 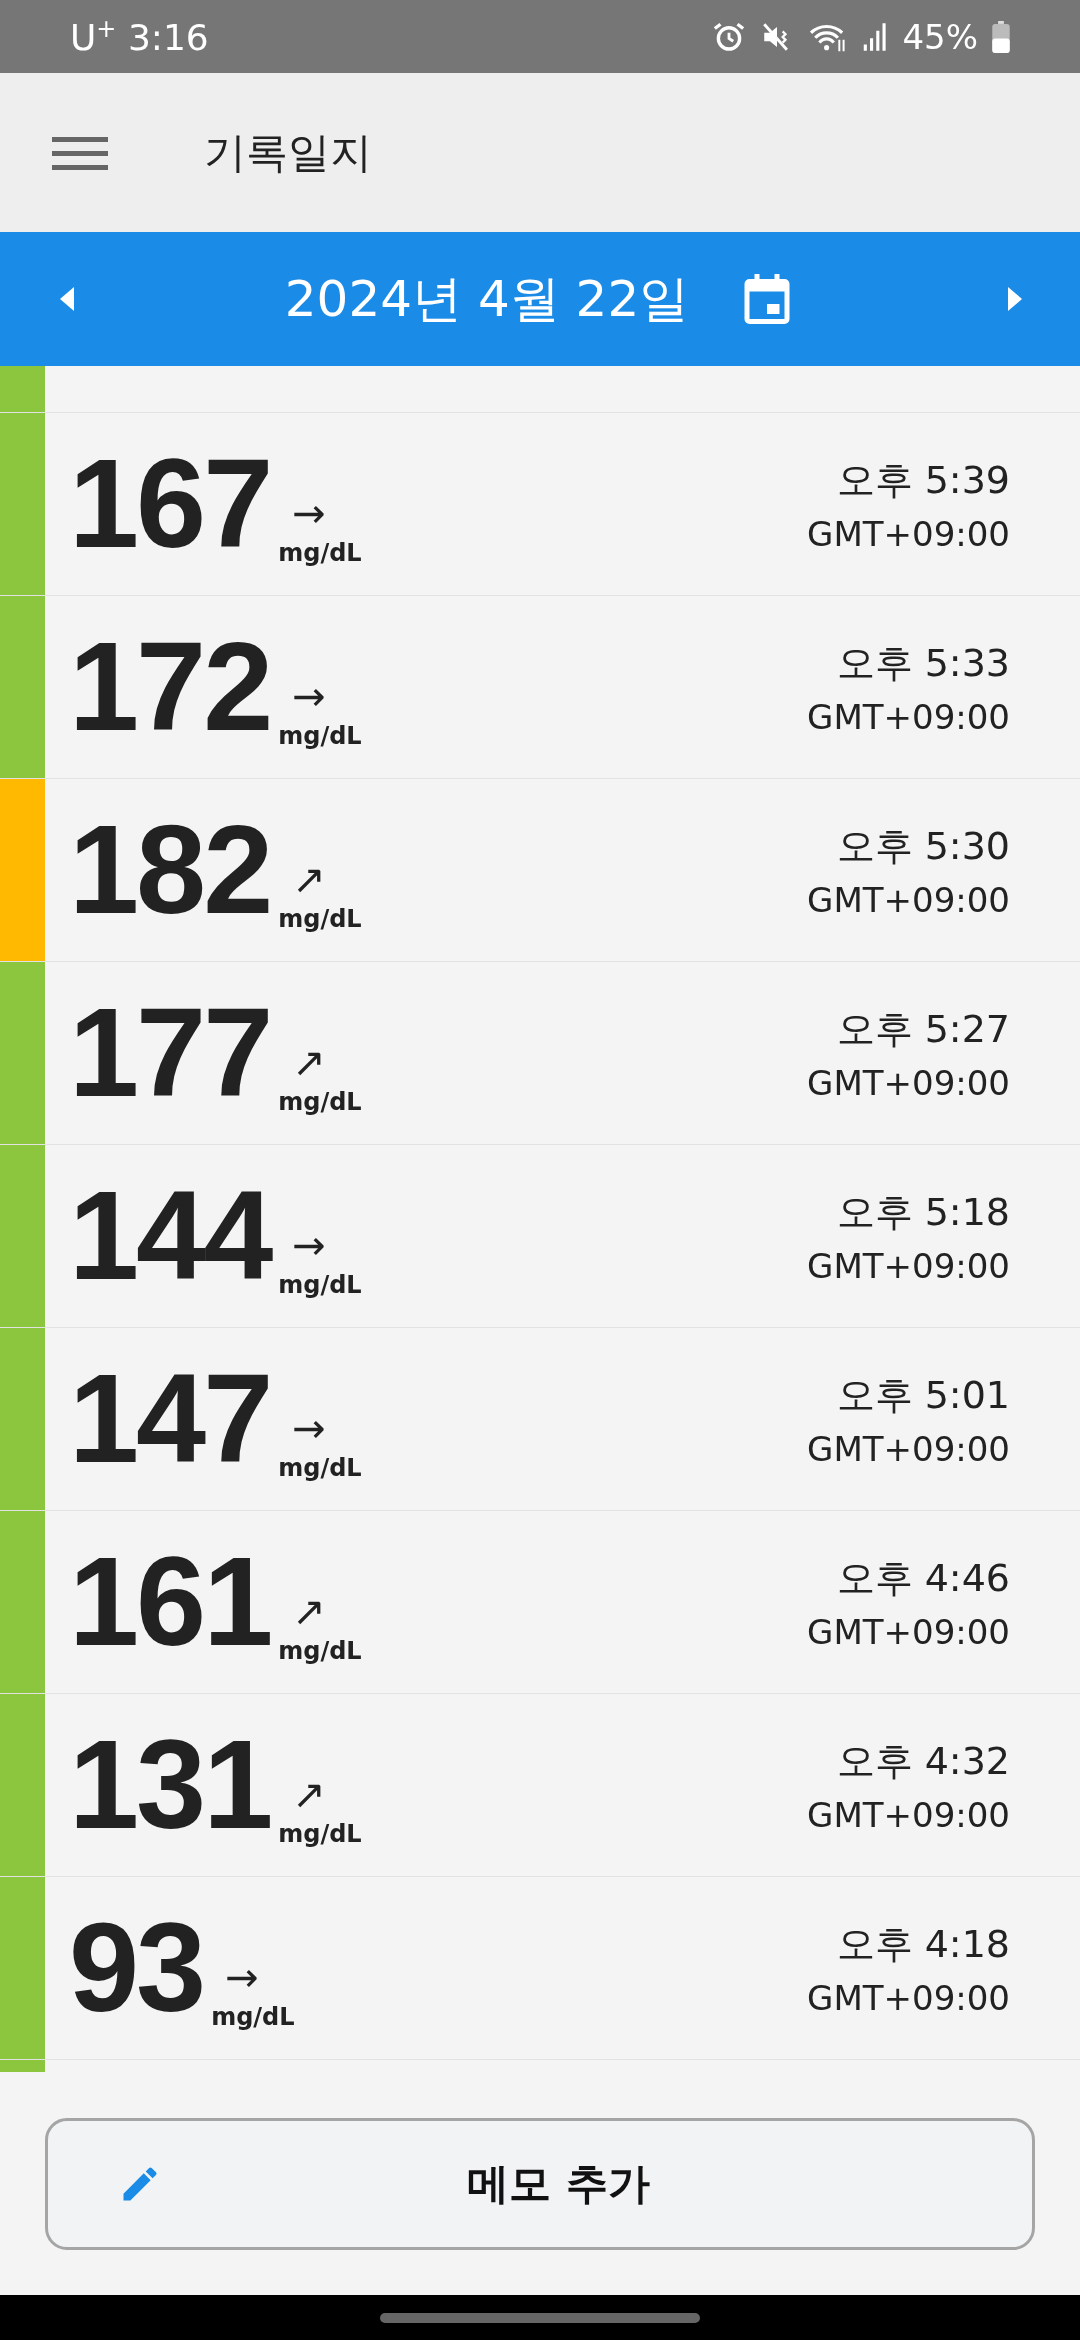 What do you see at coordinates (170, 1236) in the screenshot?
I see `glucose-value: 144` at bounding box center [170, 1236].